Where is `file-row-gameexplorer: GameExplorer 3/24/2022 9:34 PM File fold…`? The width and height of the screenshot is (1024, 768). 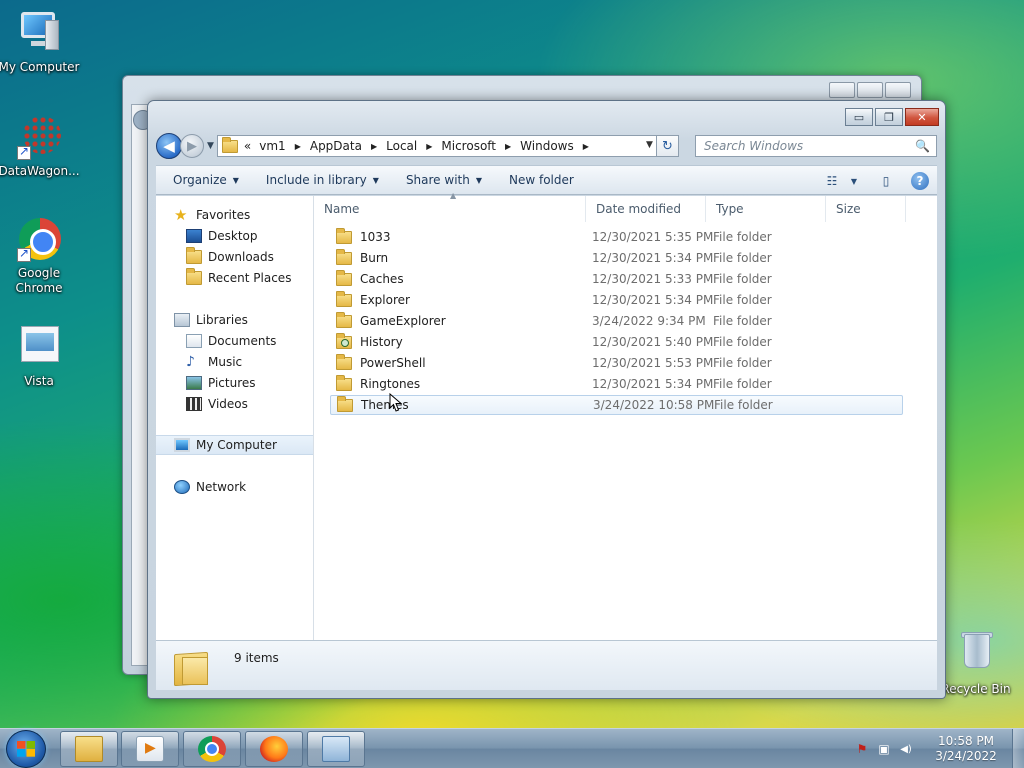 file-row-gameexplorer: GameExplorer 3/24/2022 9:34 PM File fold… is located at coordinates (616, 321).